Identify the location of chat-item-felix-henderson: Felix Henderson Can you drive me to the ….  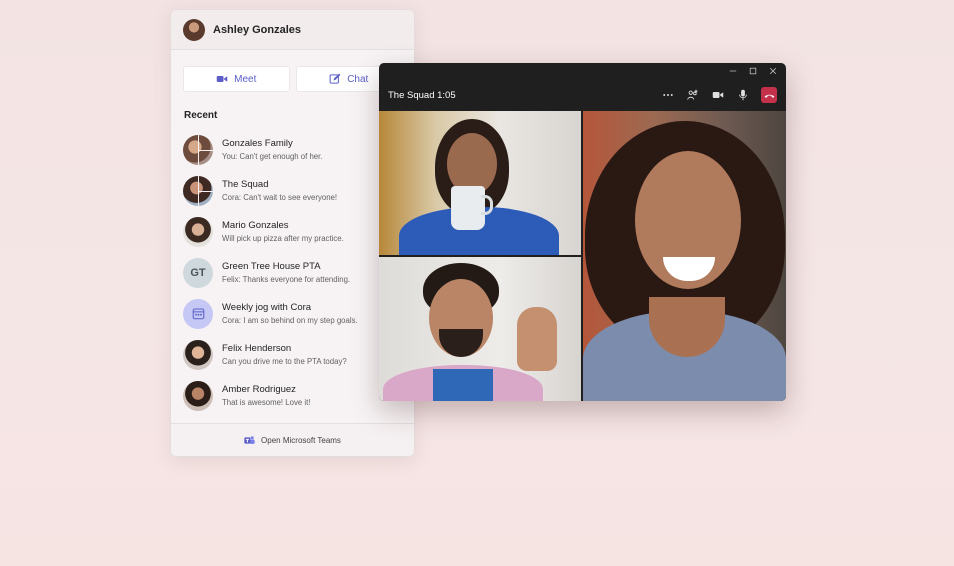
(292, 354).